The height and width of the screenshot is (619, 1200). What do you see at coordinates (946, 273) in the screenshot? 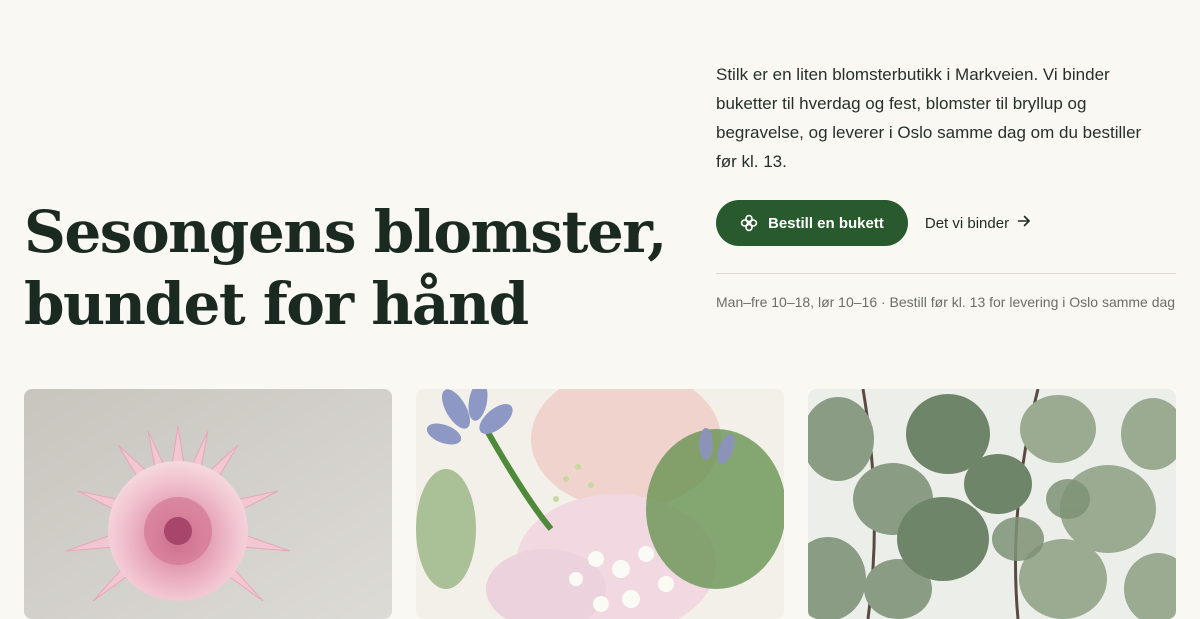
I see `divider` at bounding box center [946, 273].